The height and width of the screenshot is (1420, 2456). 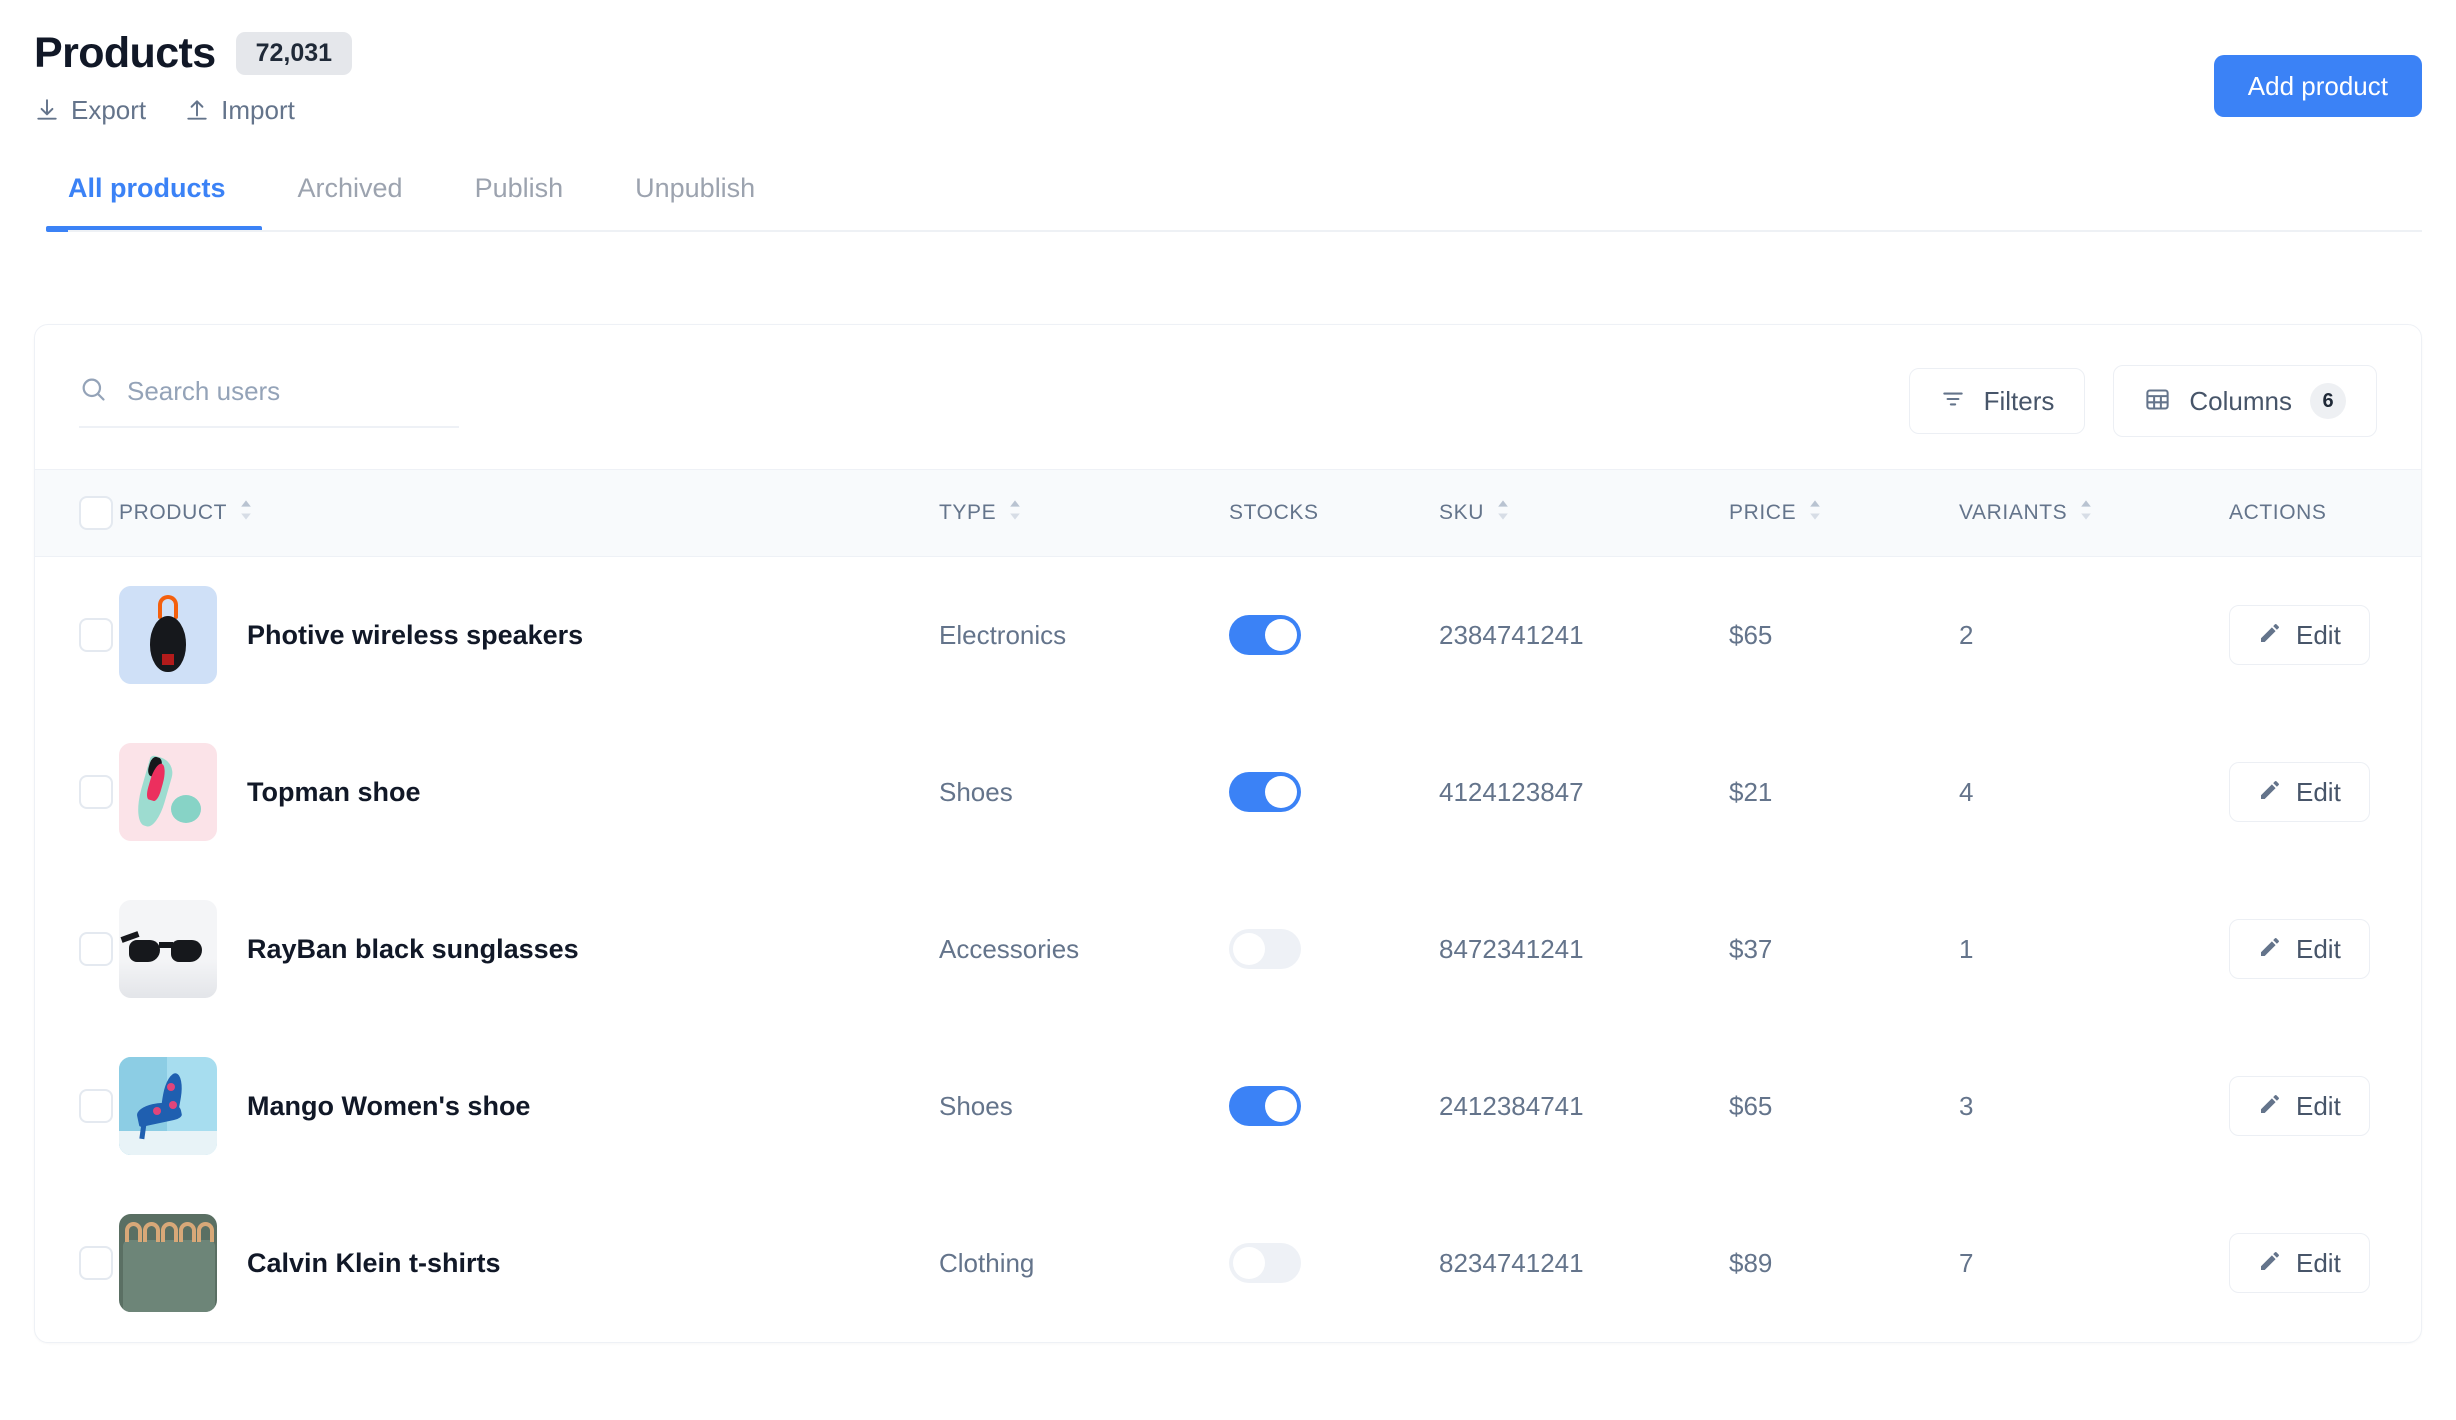 I want to click on product-name: RayBan black sunglasses, so click(x=413, y=948).